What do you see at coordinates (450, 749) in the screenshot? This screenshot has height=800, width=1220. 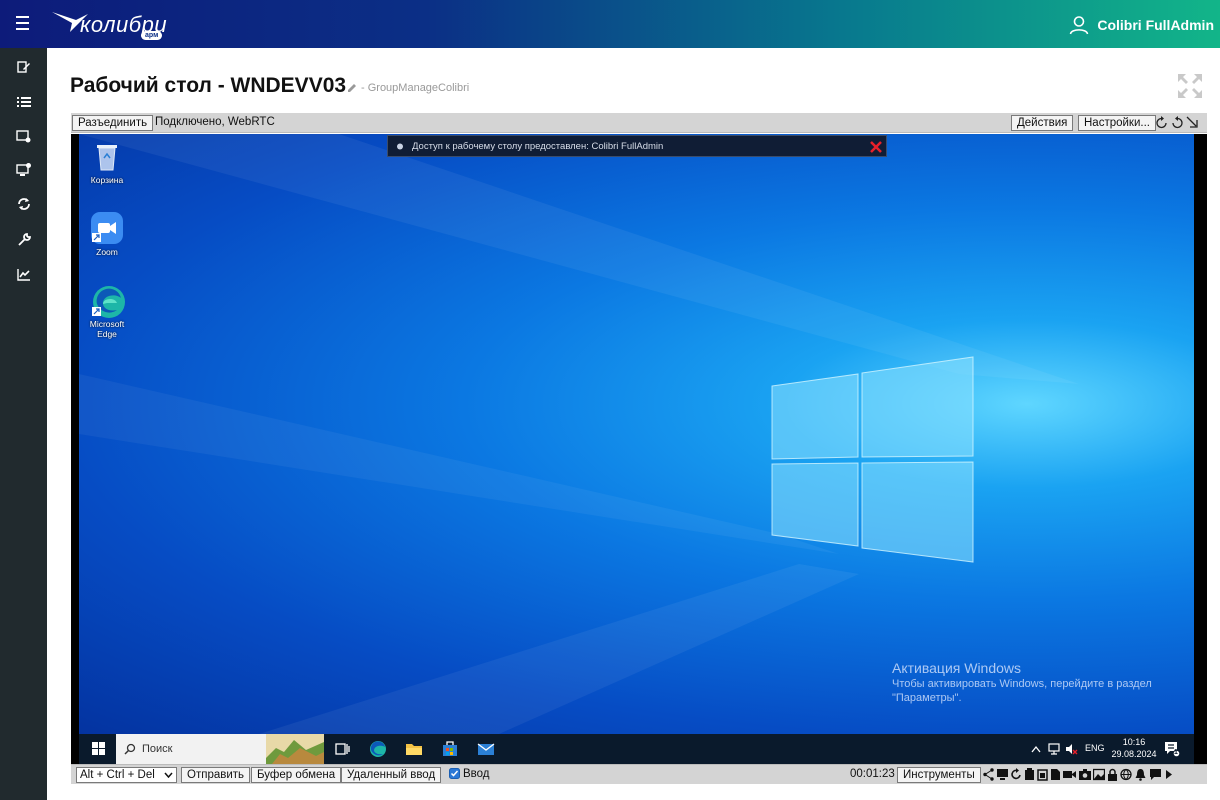 I see `store-icon` at bounding box center [450, 749].